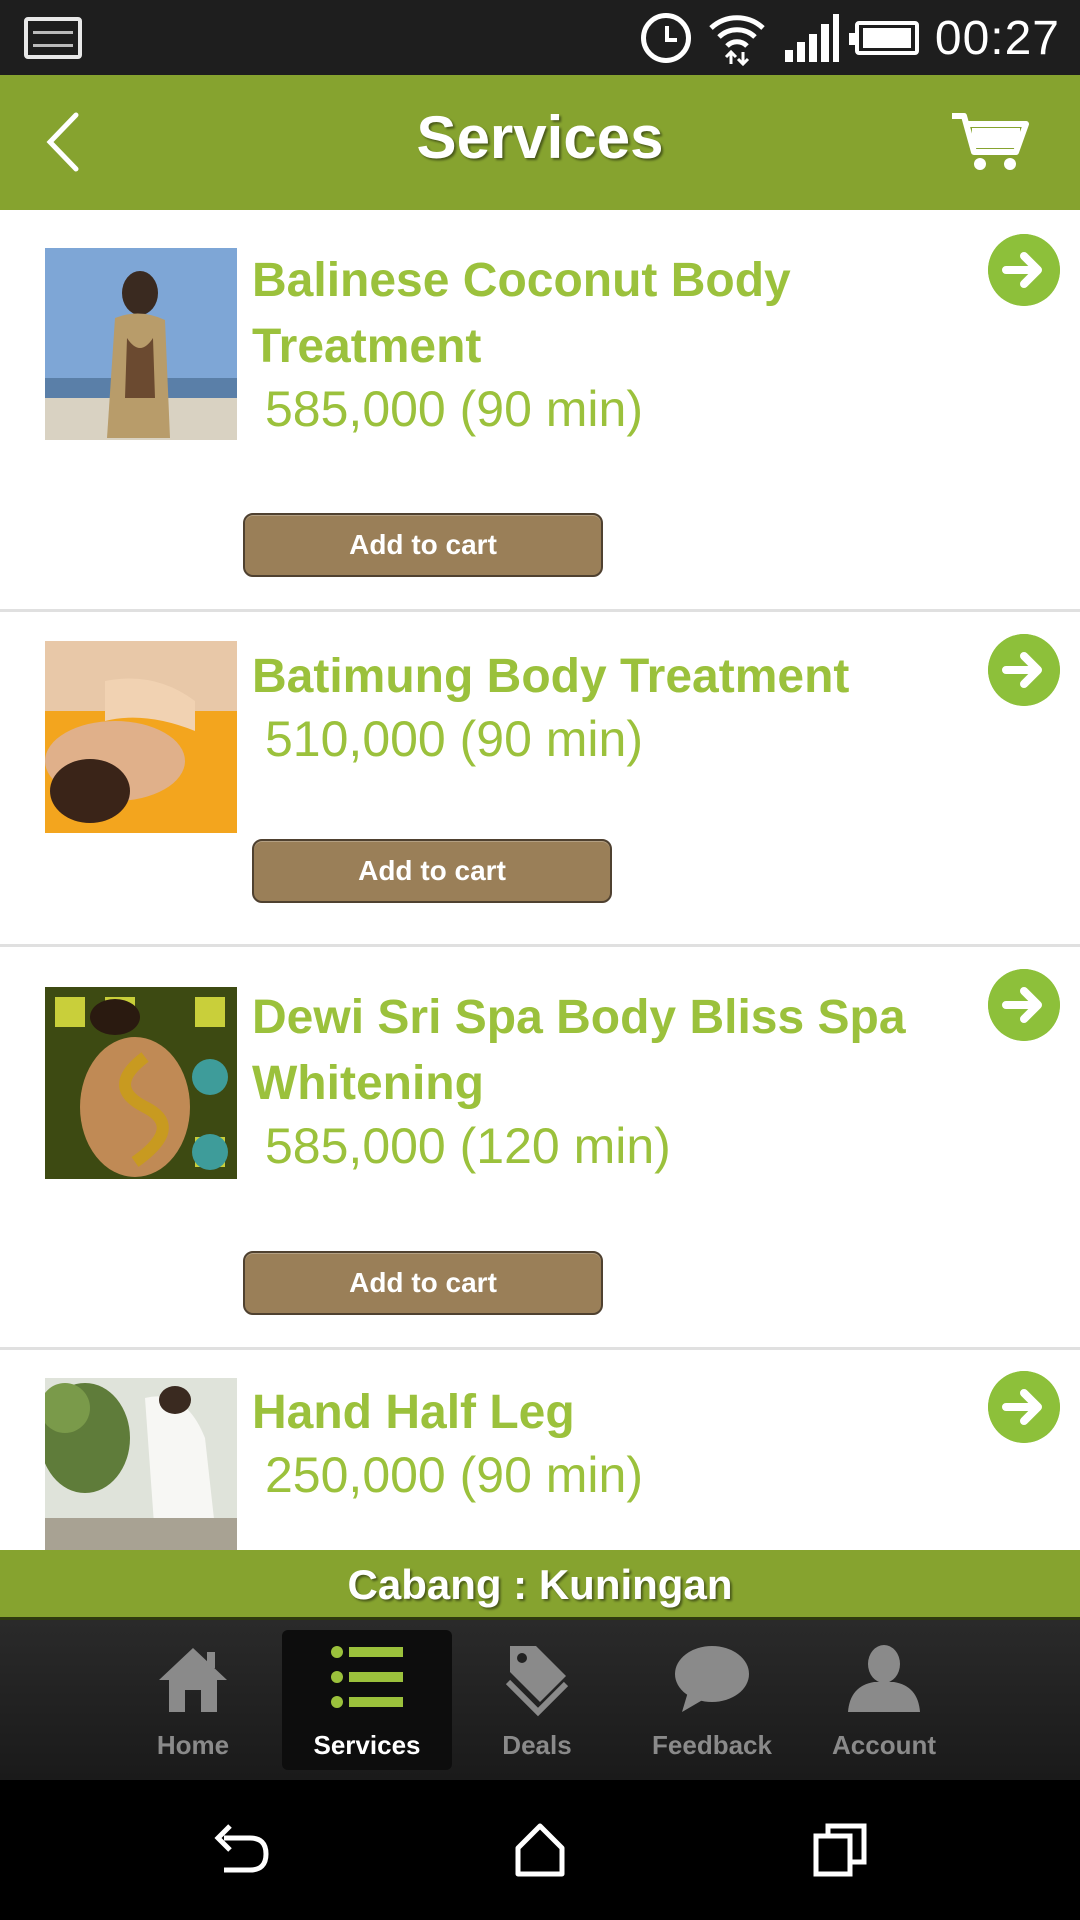 The width and height of the screenshot is (1080, 1920). Describe the element at coordinates (454, 409) in the screenshot. I see `service-price: 585,000 (90 min)` at that location.